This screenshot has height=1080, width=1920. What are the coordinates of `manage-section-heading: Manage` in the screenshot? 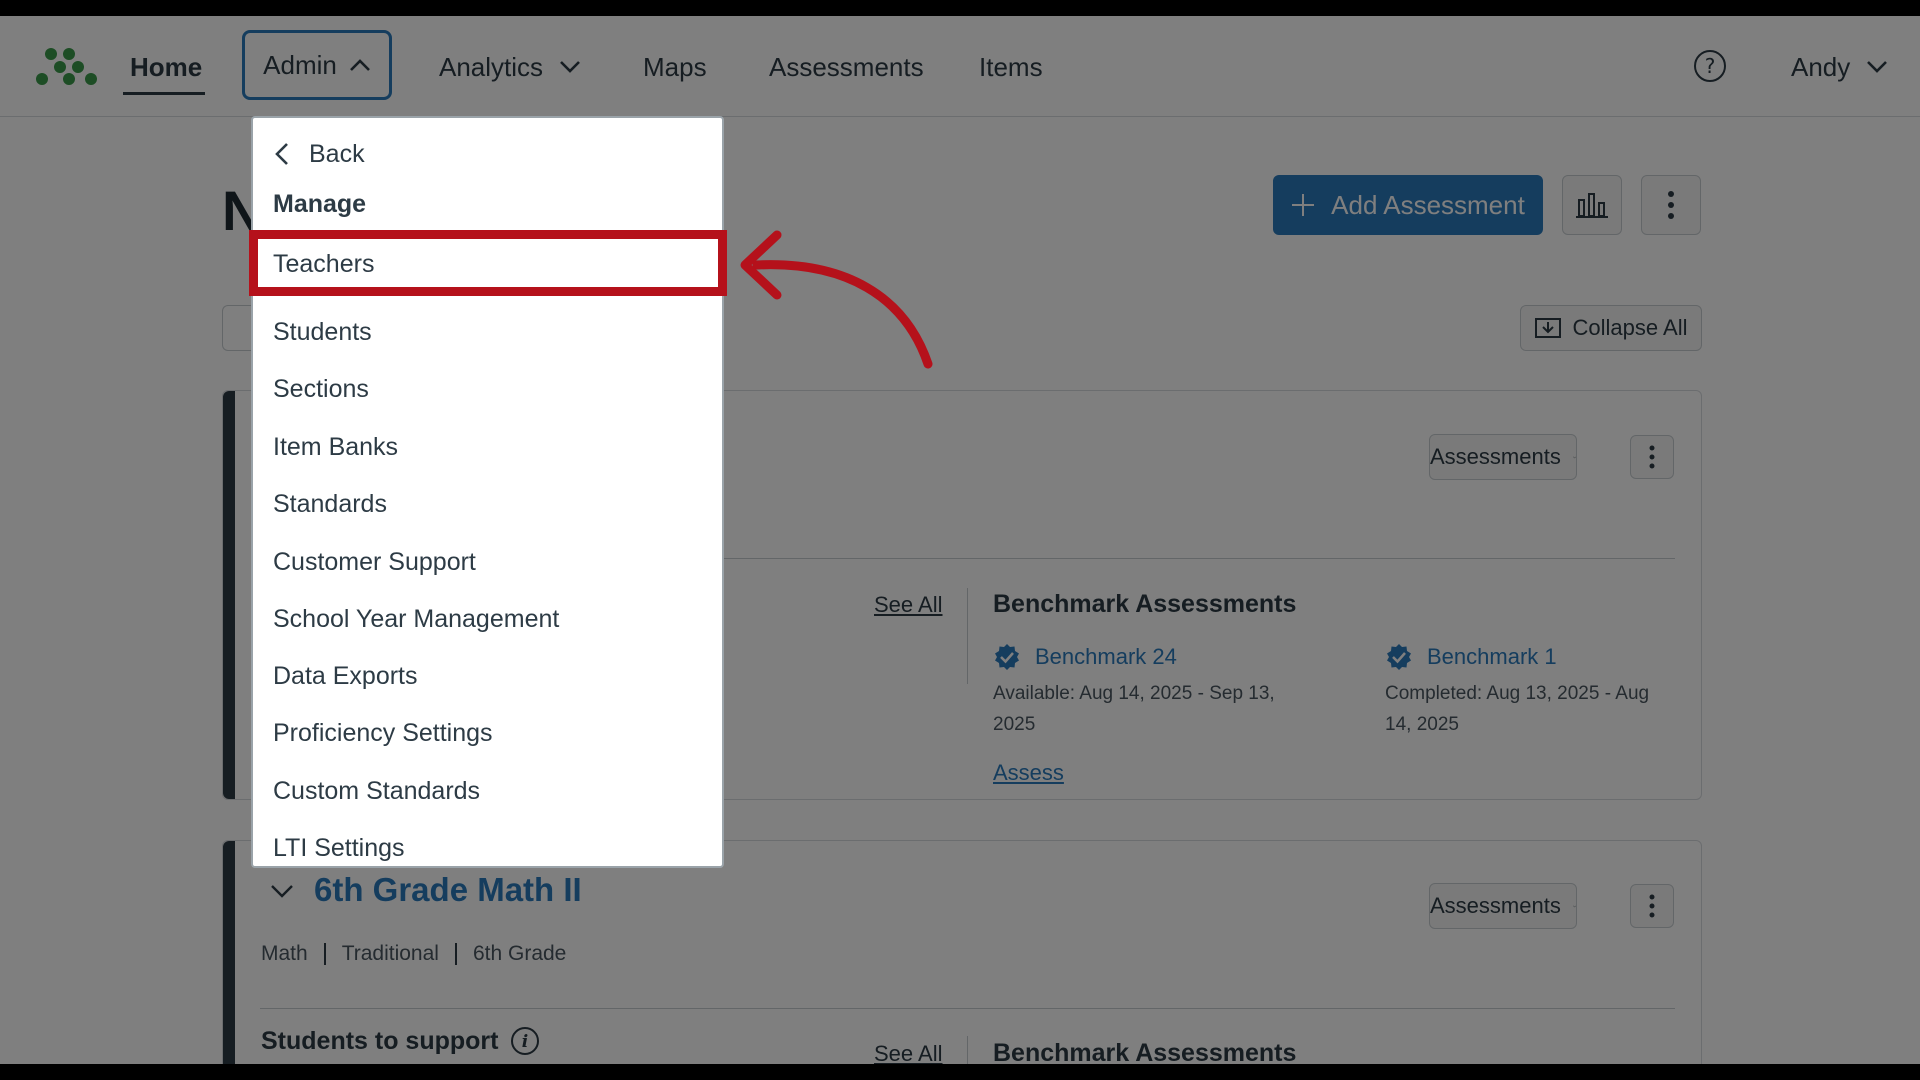 It's located at (320, 204).